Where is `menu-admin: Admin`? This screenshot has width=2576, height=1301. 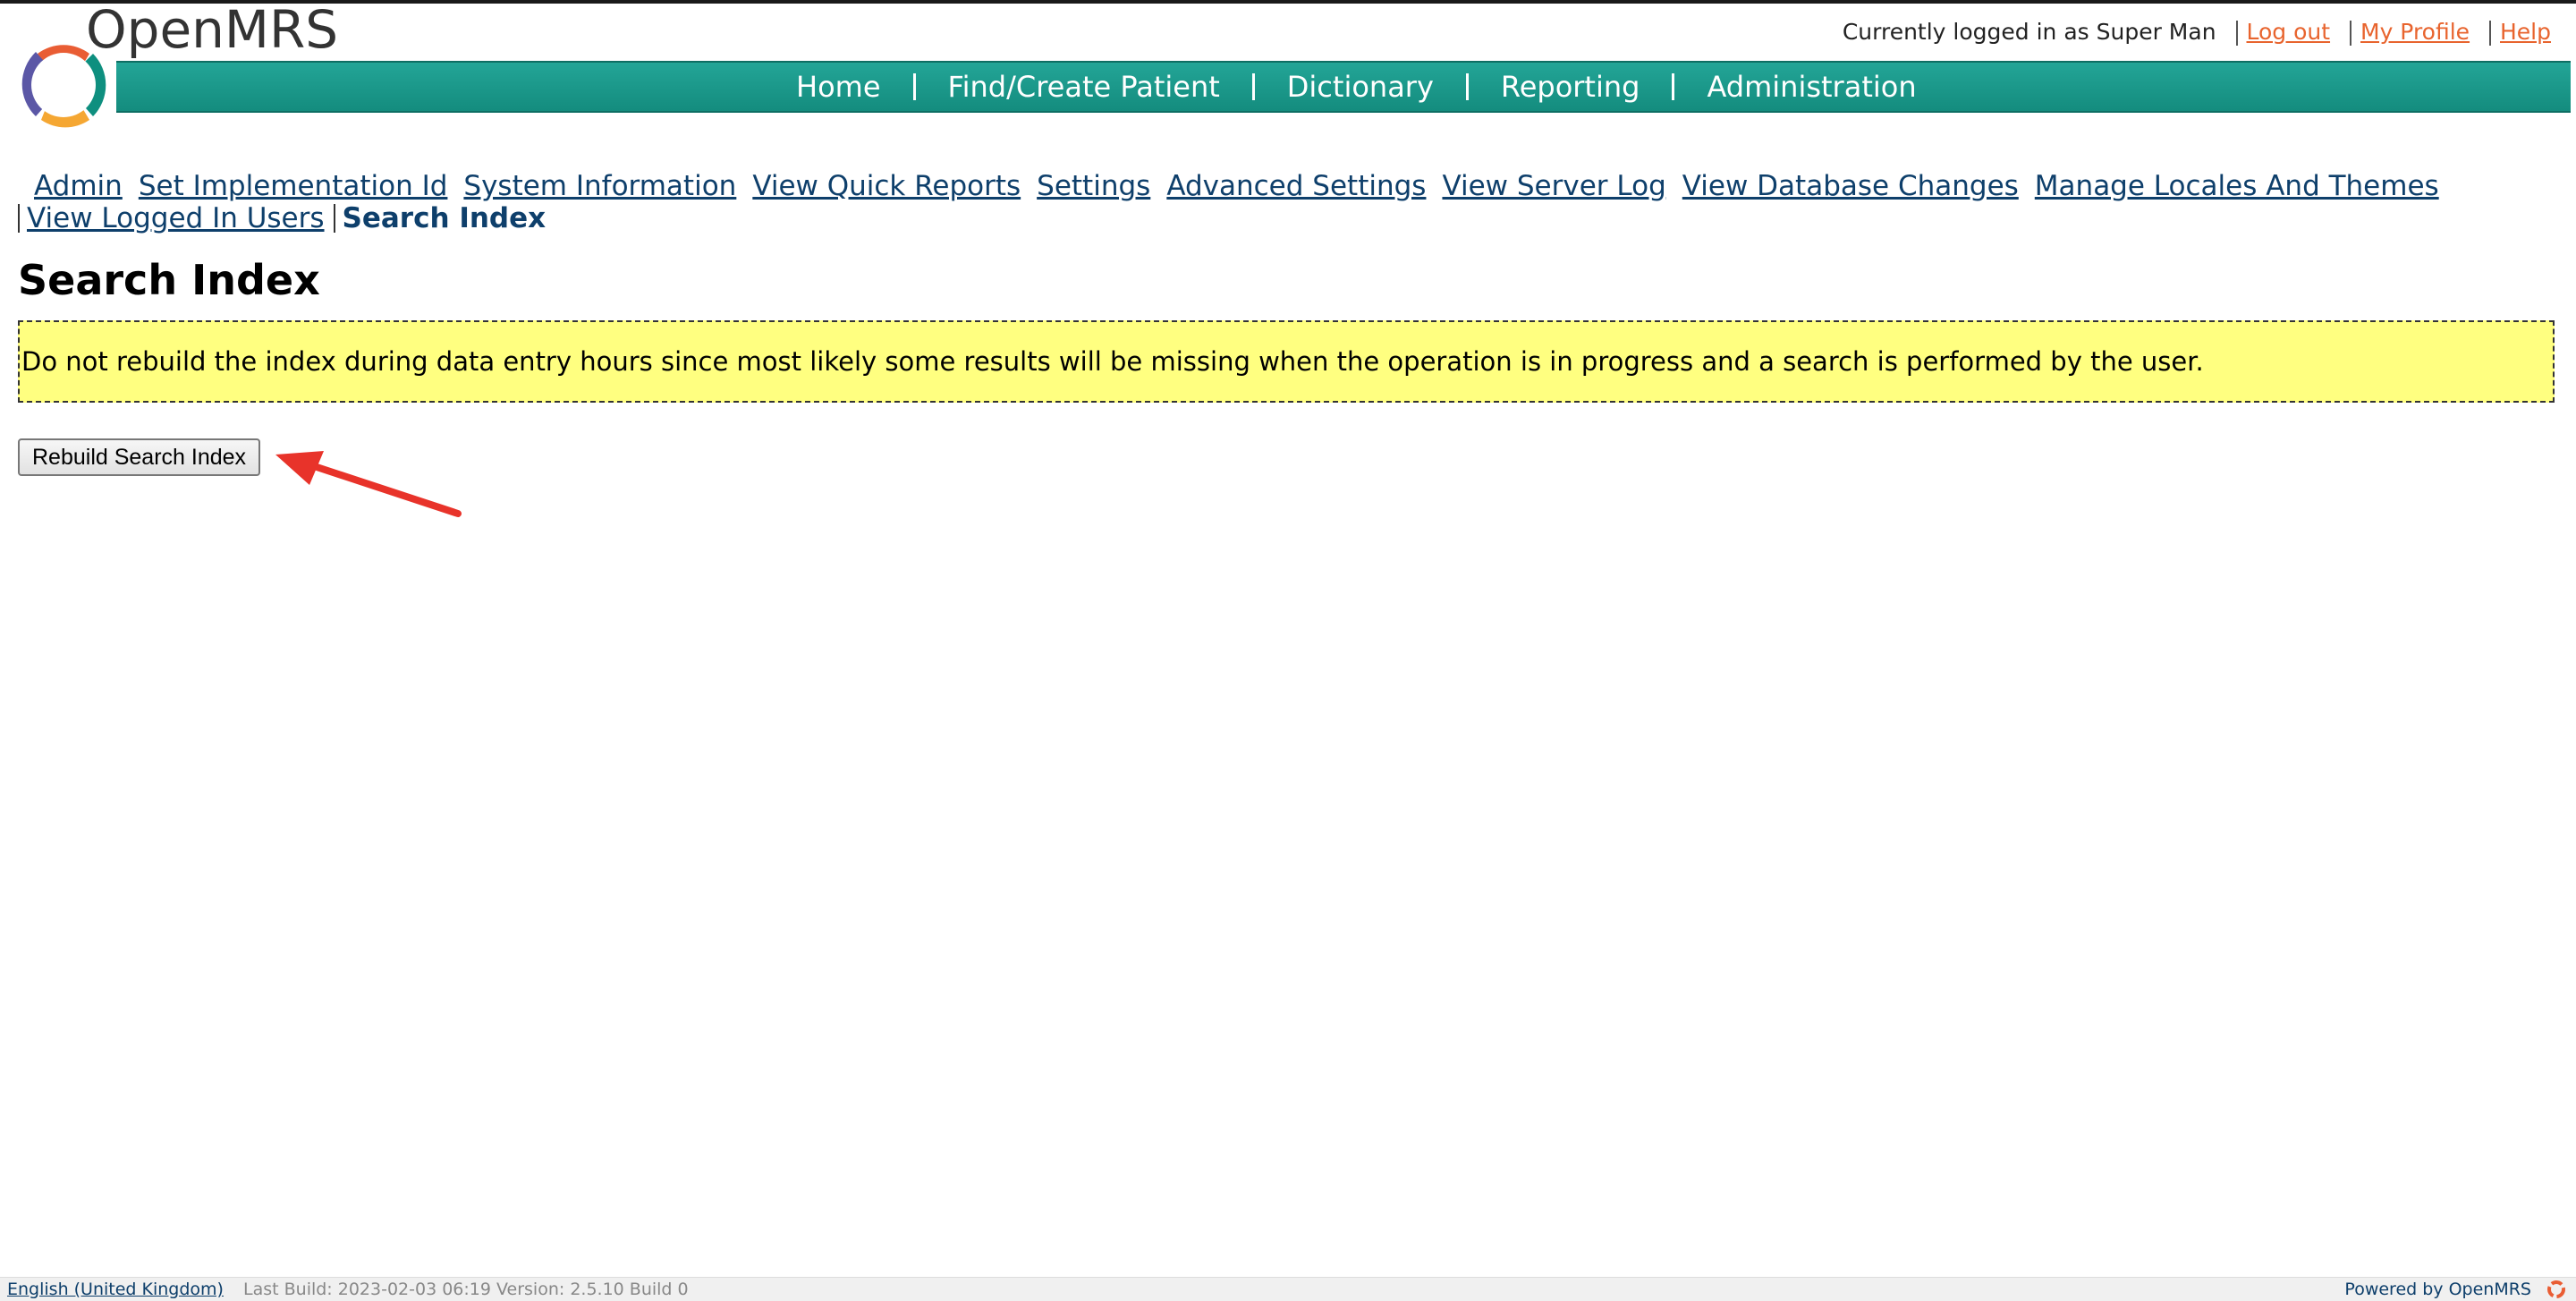 menu-admin: Admin is located at coordinates (78, 186).